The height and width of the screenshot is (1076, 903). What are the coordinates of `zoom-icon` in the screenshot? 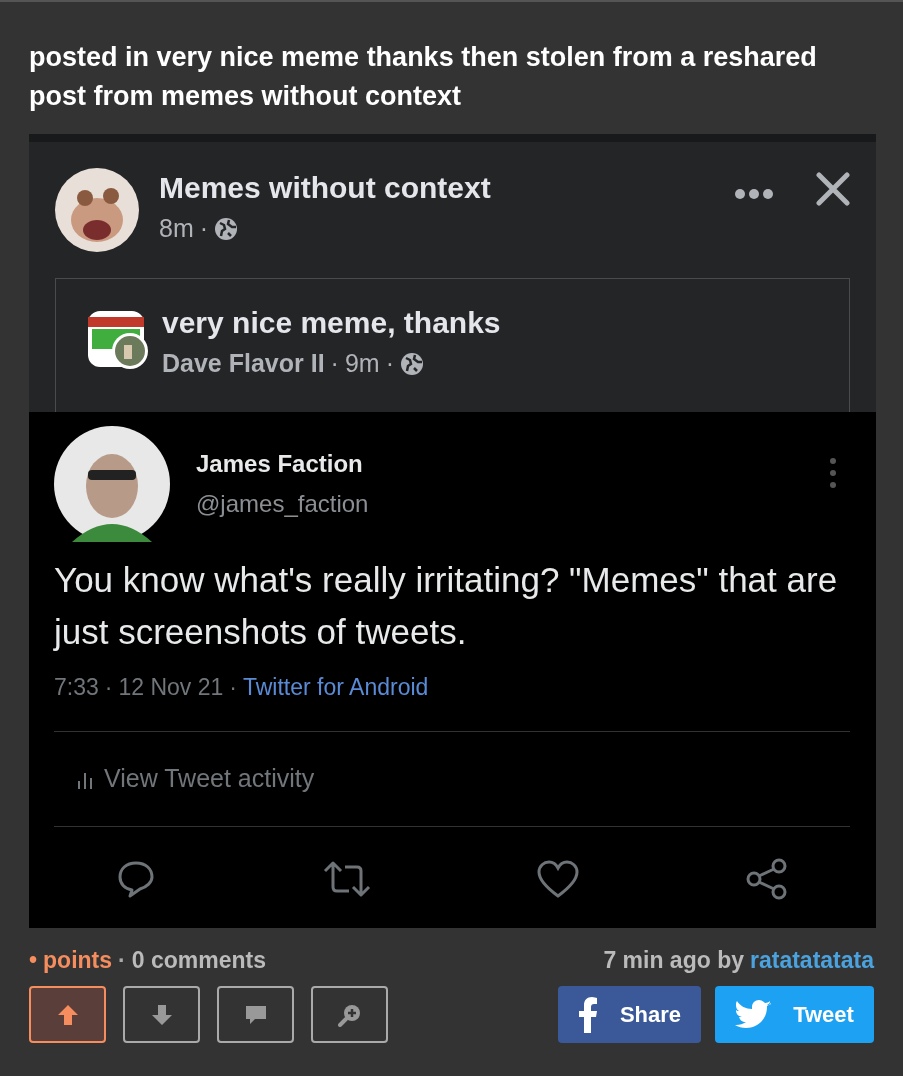 It's located at (349, 1014).